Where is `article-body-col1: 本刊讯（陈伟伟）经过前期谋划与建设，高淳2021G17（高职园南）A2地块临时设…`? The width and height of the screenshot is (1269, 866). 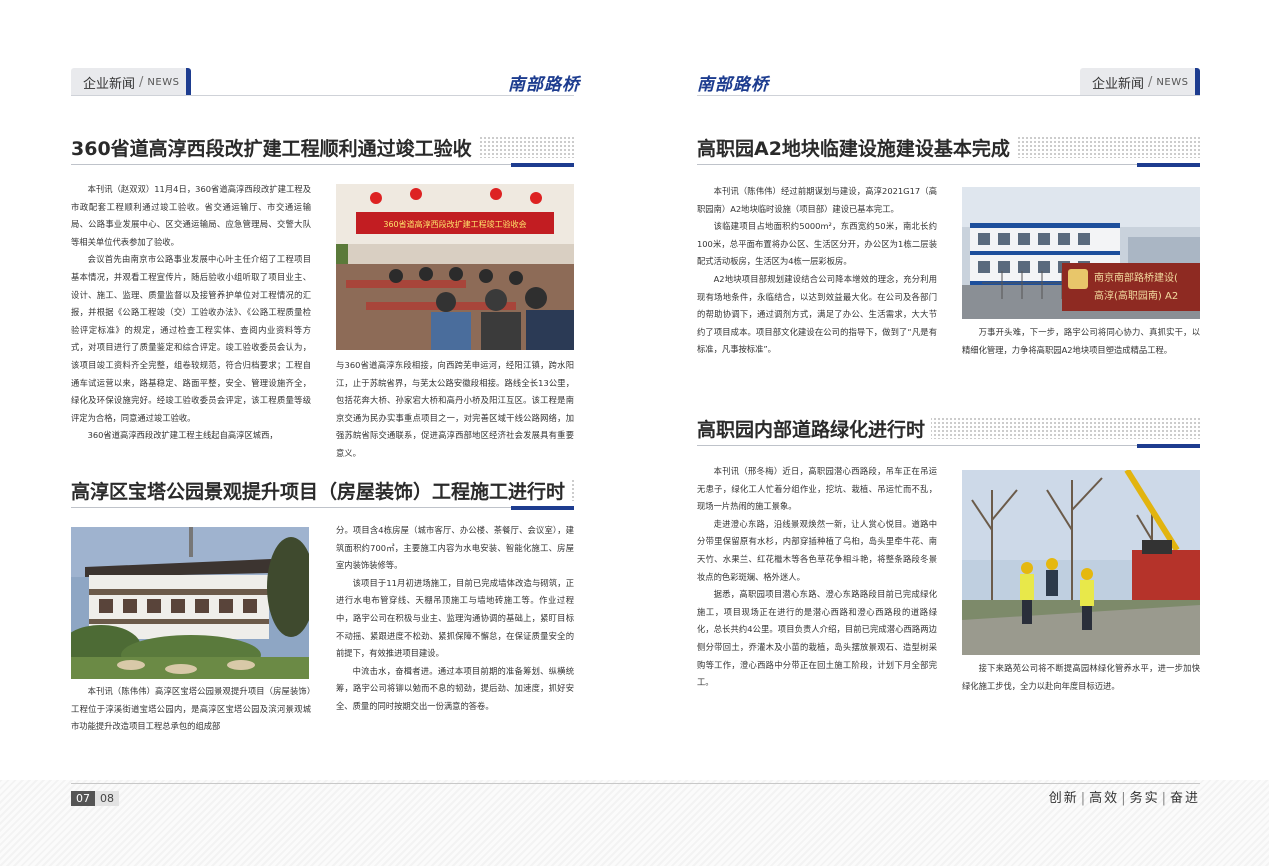 article-body-col1: 本刊讯（陈伟伟）经过前期谋划与建设，高淳2021G17（高职园南）A2地块临时设… is located at coordinates (817, 271).